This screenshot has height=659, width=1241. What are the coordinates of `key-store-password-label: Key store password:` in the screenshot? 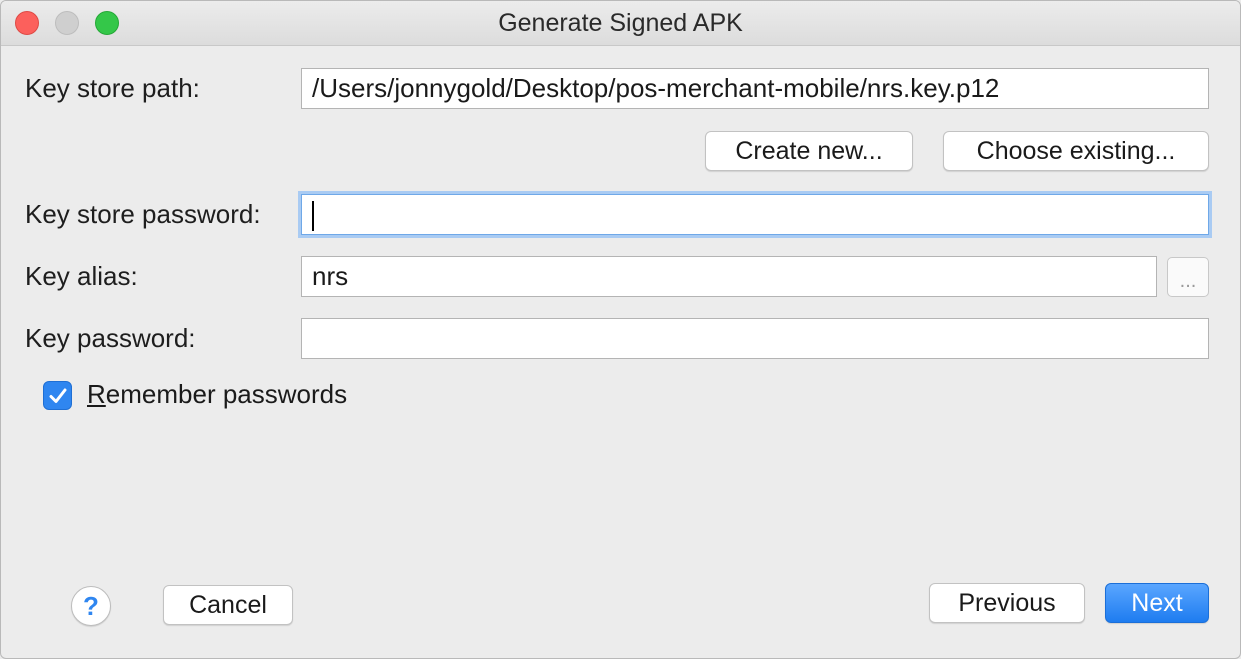 It's located at (143, 214).